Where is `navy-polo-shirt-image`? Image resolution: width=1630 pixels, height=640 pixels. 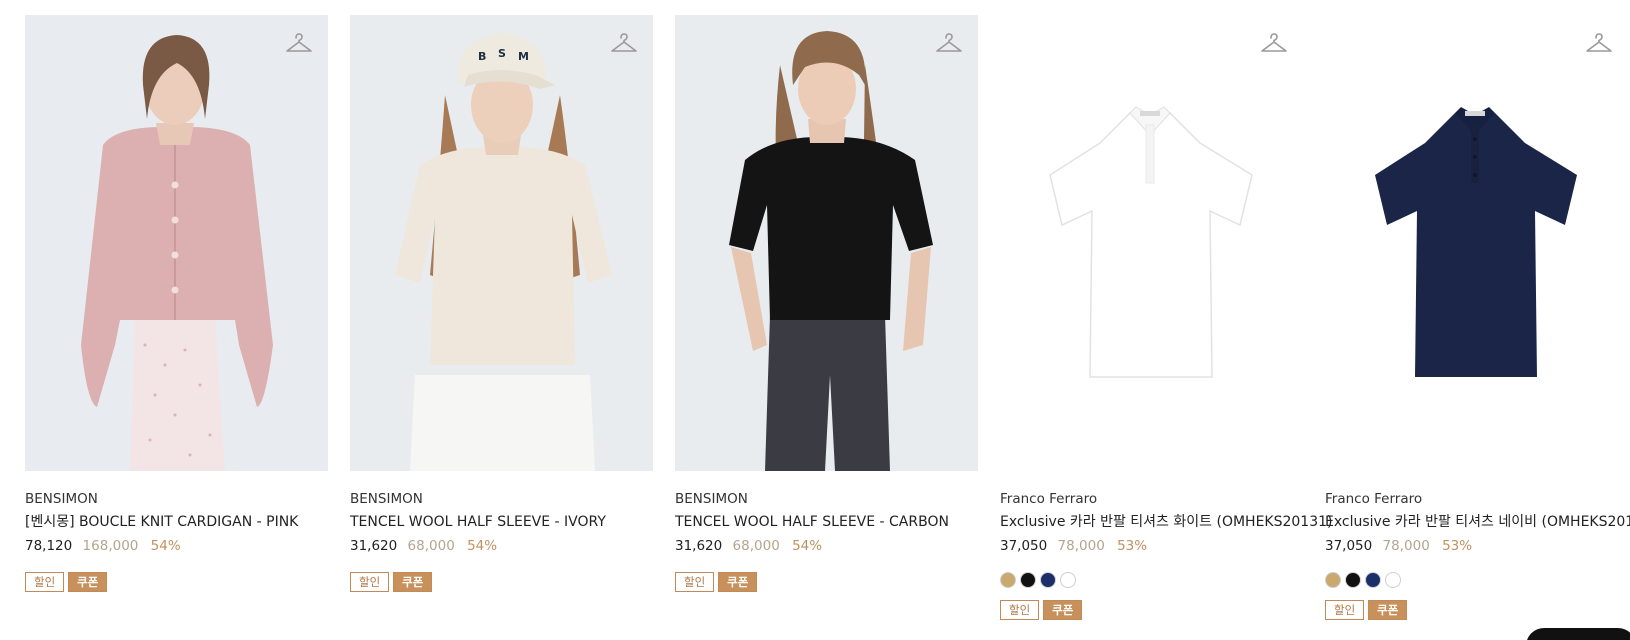 navy-polo-shirt-image is located at coordinates (1476, 242).